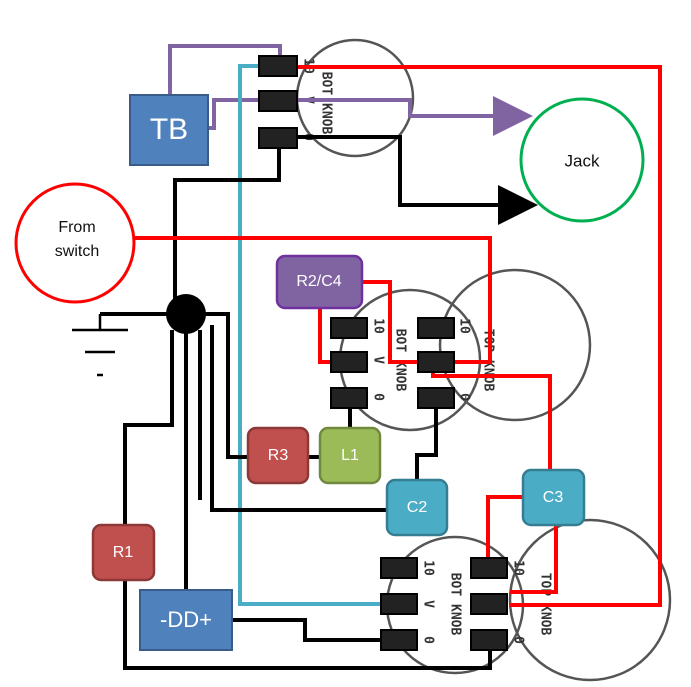  I want to click on l1-block: L1, so click(350, 455).